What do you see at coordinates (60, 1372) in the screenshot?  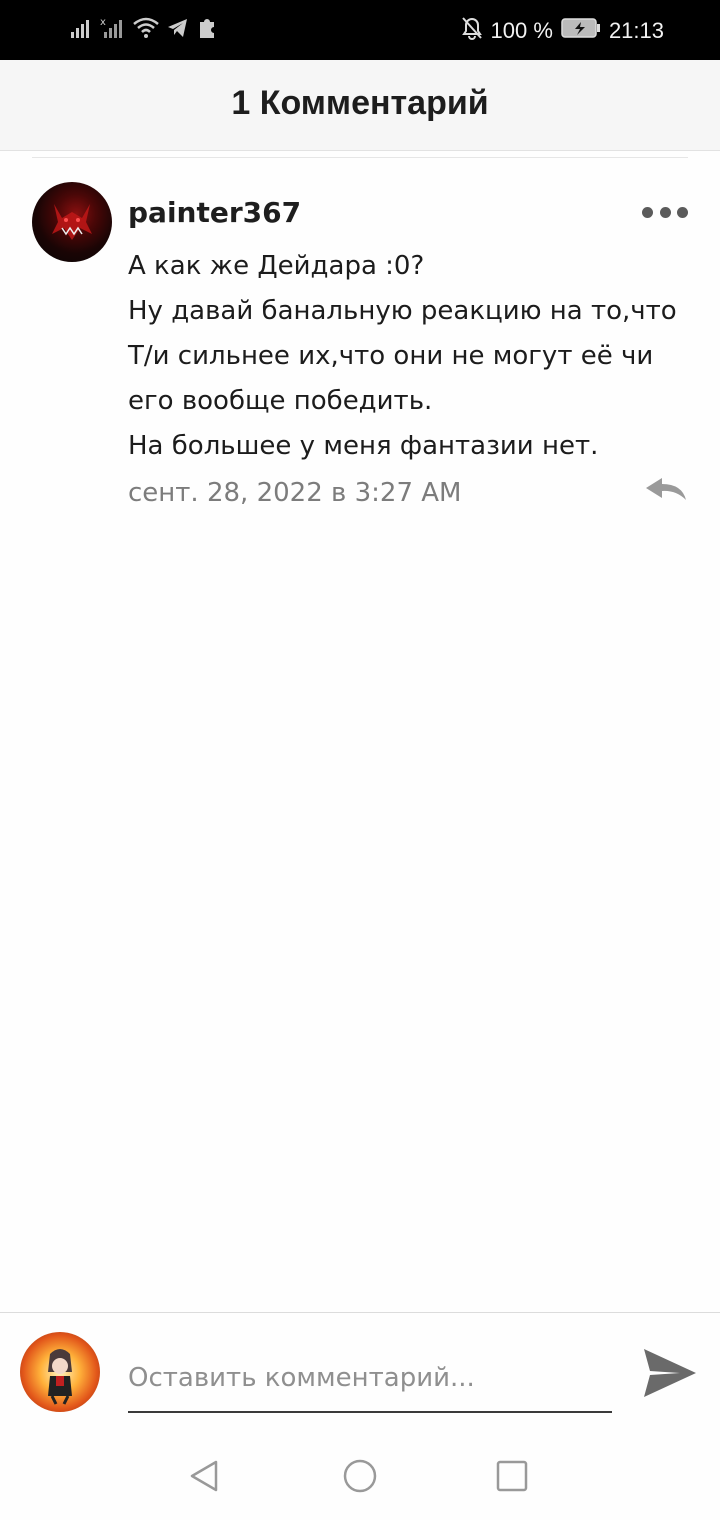 I see `user-avatar` at bounding box center [60, 1372].